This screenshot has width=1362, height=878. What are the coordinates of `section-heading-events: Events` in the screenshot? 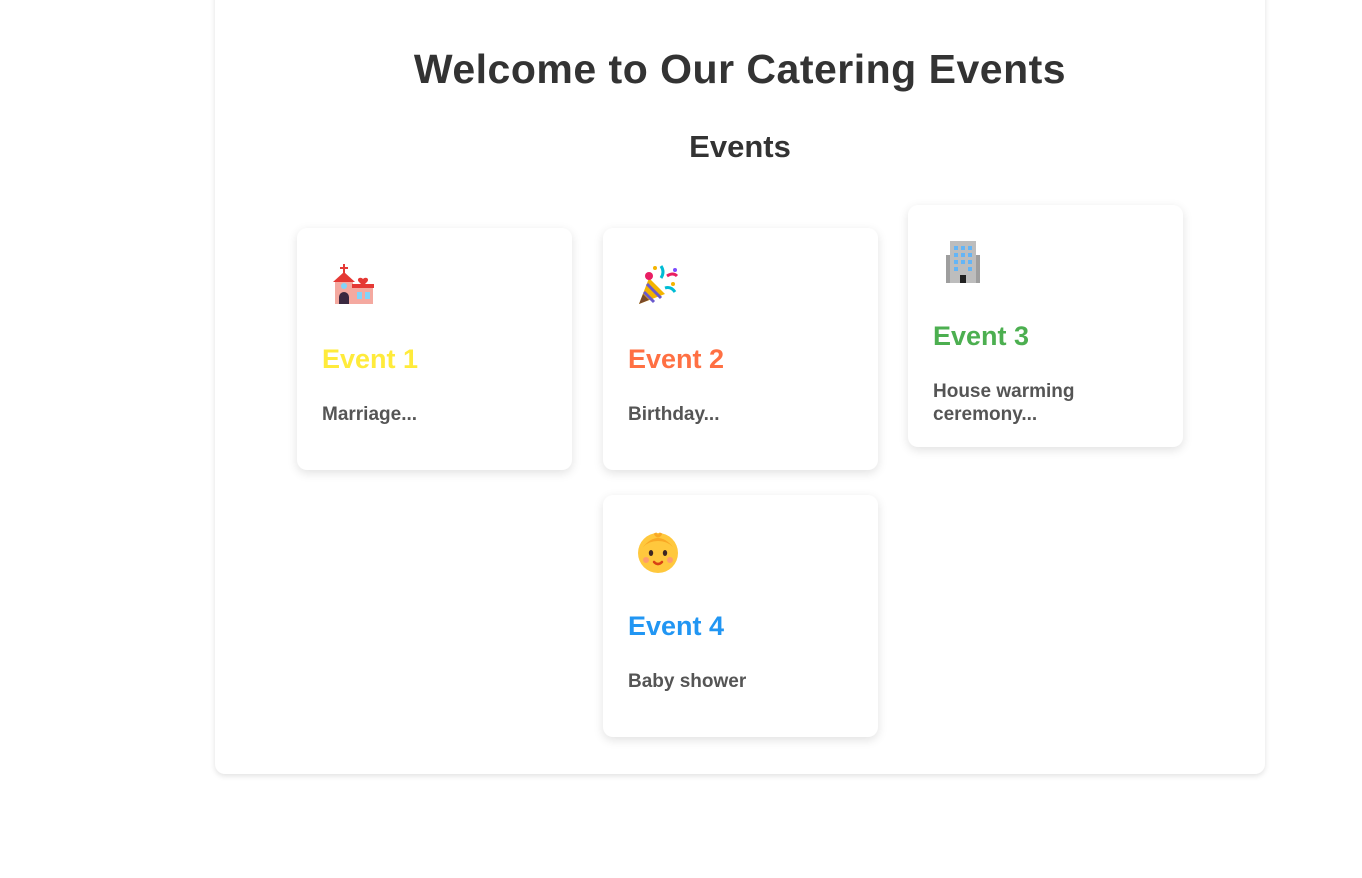 It's located at (740, 146).